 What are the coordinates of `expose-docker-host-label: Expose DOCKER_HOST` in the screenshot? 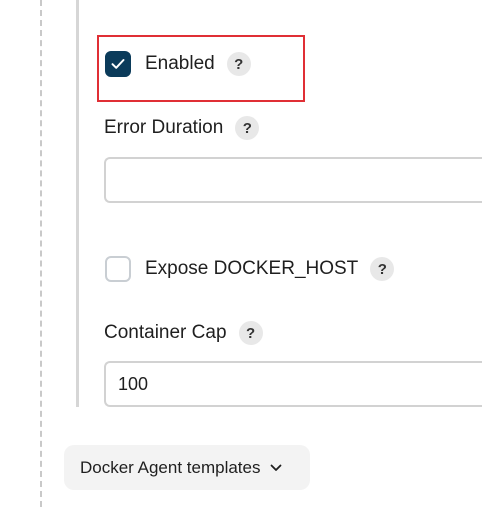 It's located at (251, 269).